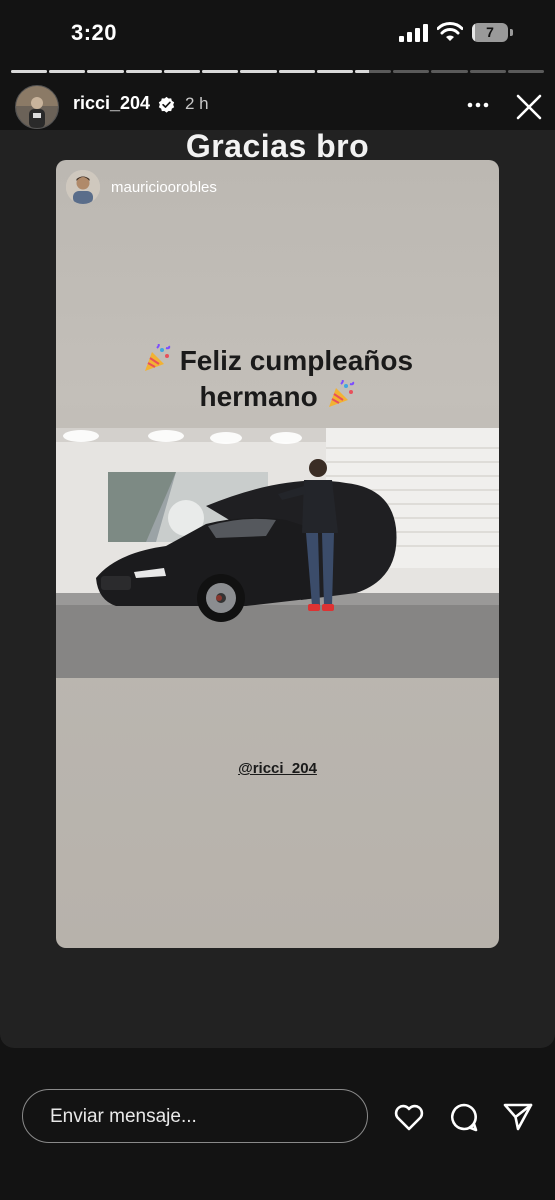 The image size is (555, 1200). What do you see at coordinates (166, 104) in the screenshot?
I see `verified-badge-icon` at bounding box center [166, 104].